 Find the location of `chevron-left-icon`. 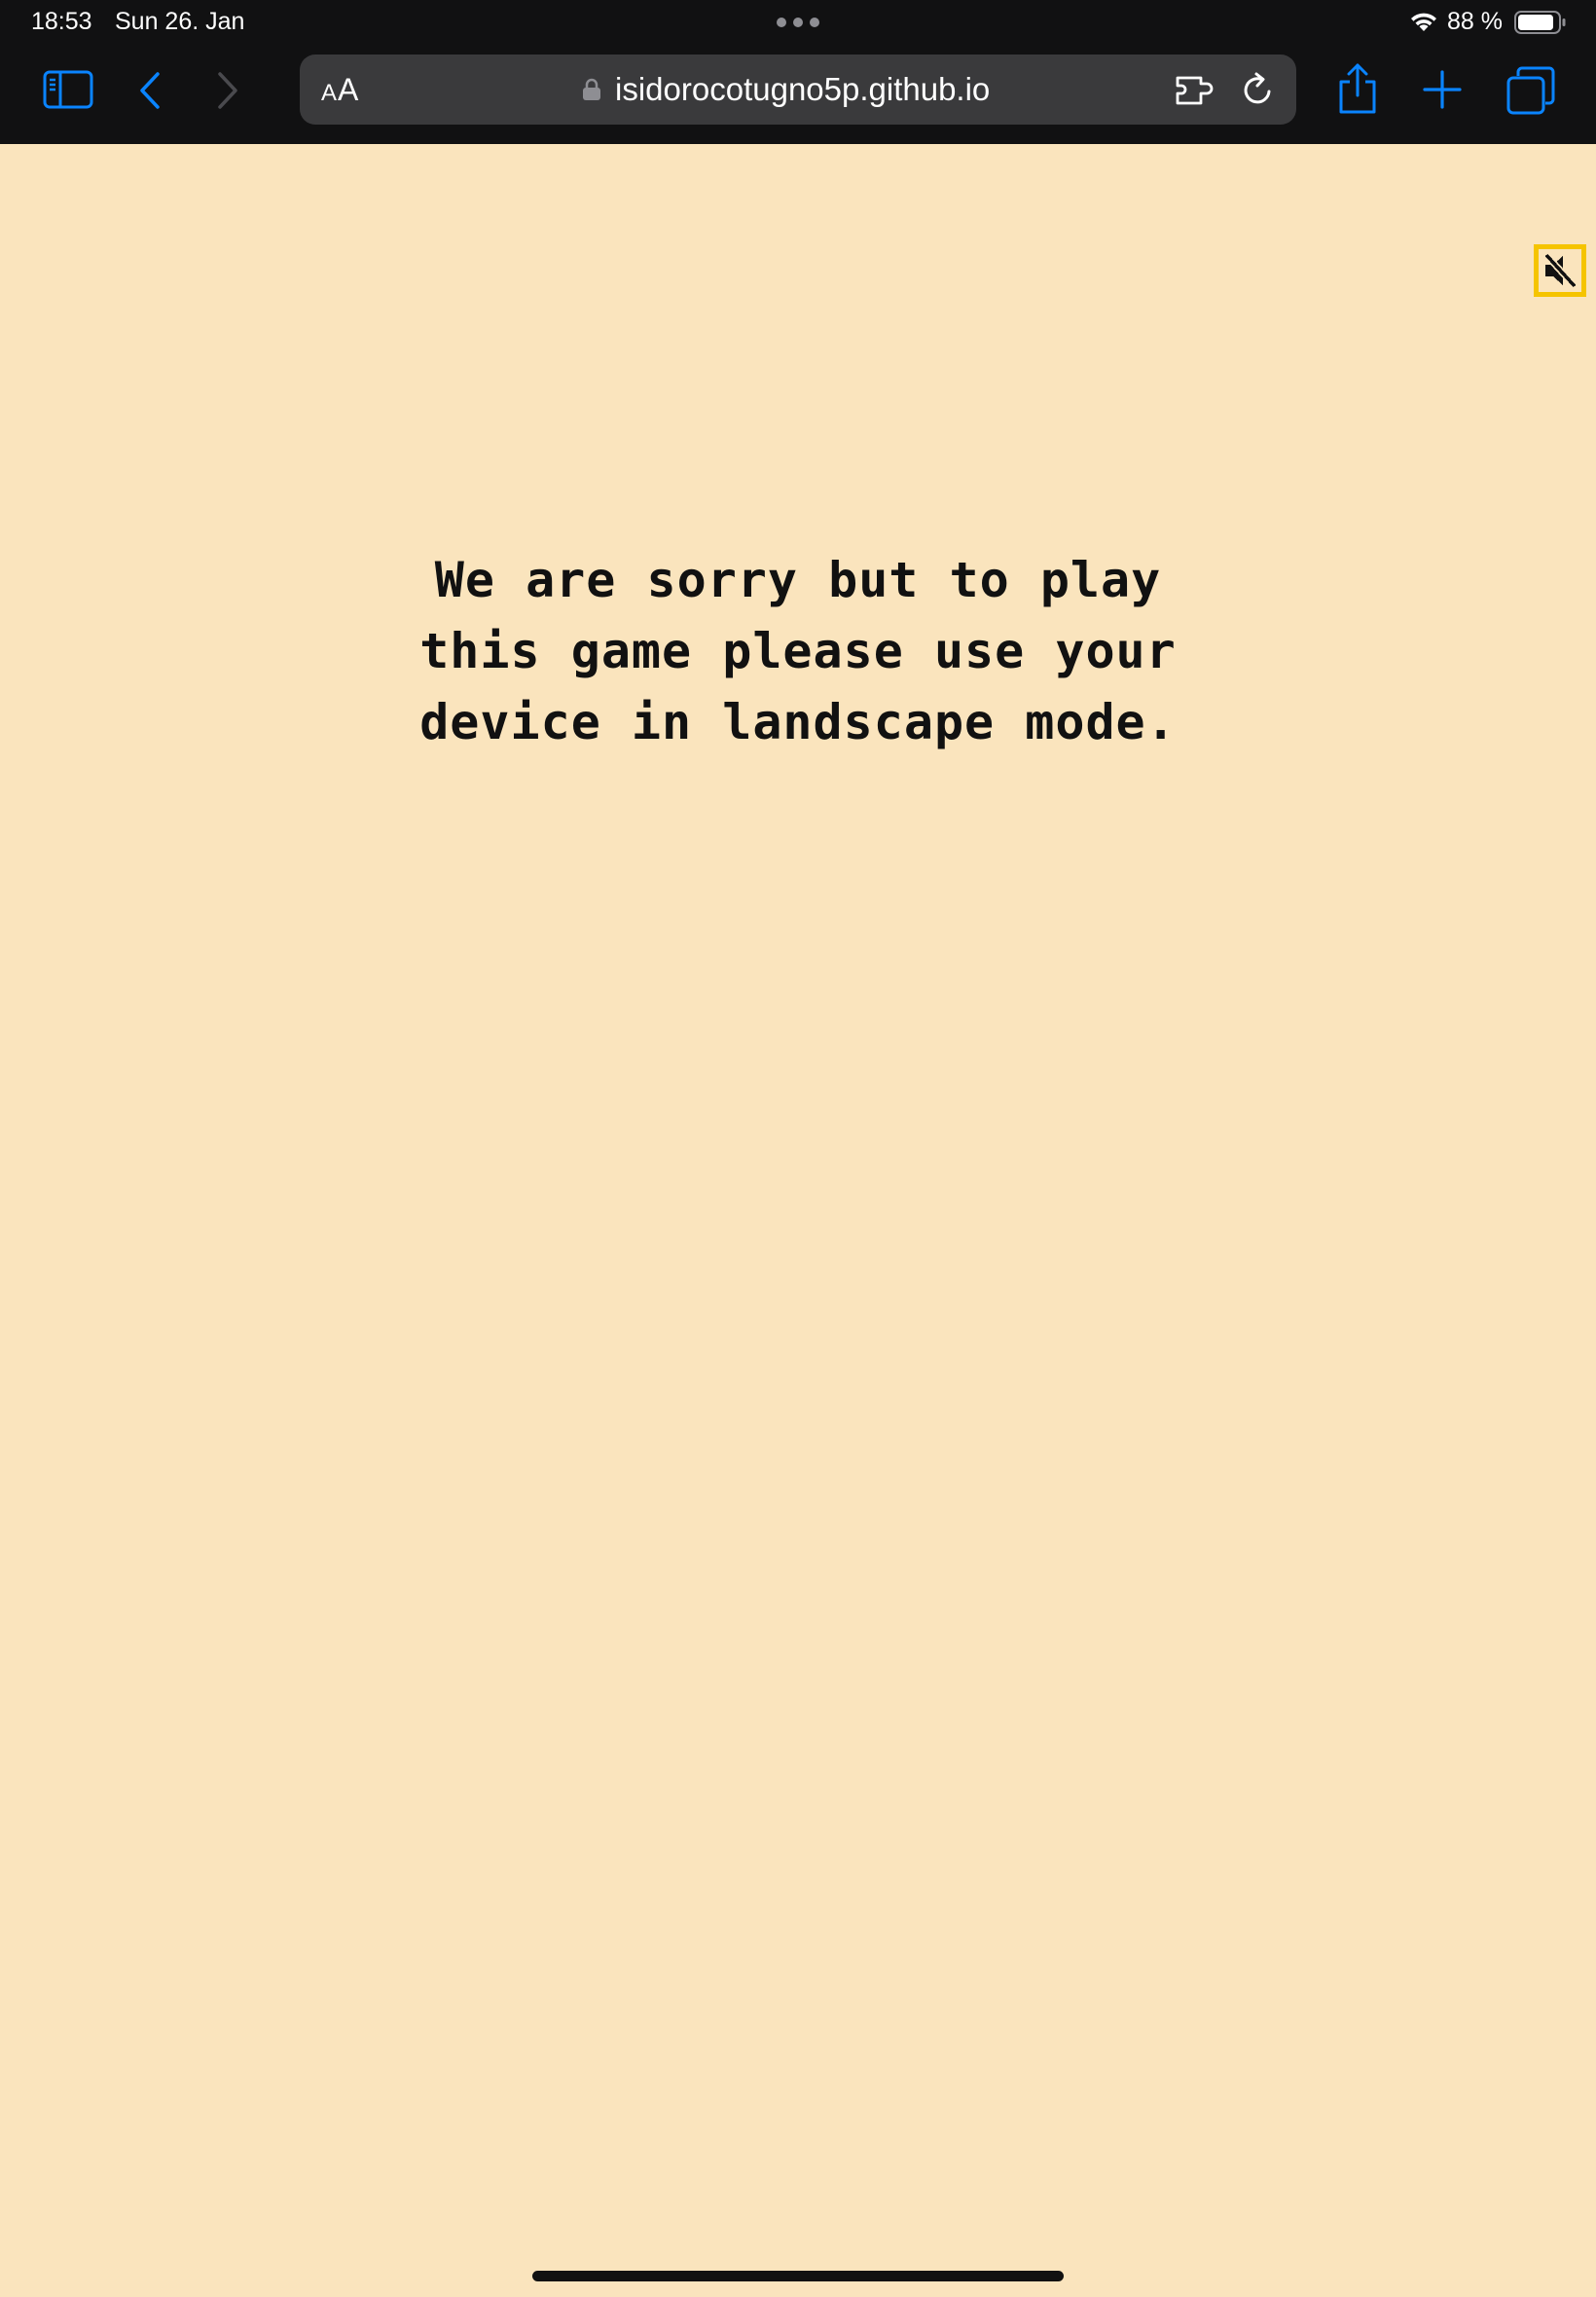

chevron-left-icon is located at coordinates (151, 90).